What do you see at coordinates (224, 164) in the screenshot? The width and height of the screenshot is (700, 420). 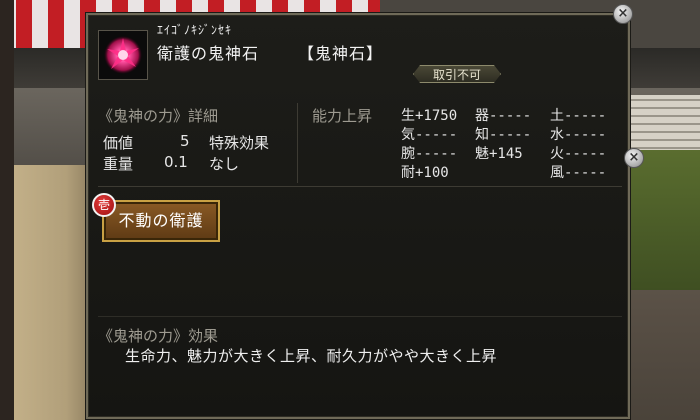 I see `special-effect-value: なし` at bounding box center [224, 164].